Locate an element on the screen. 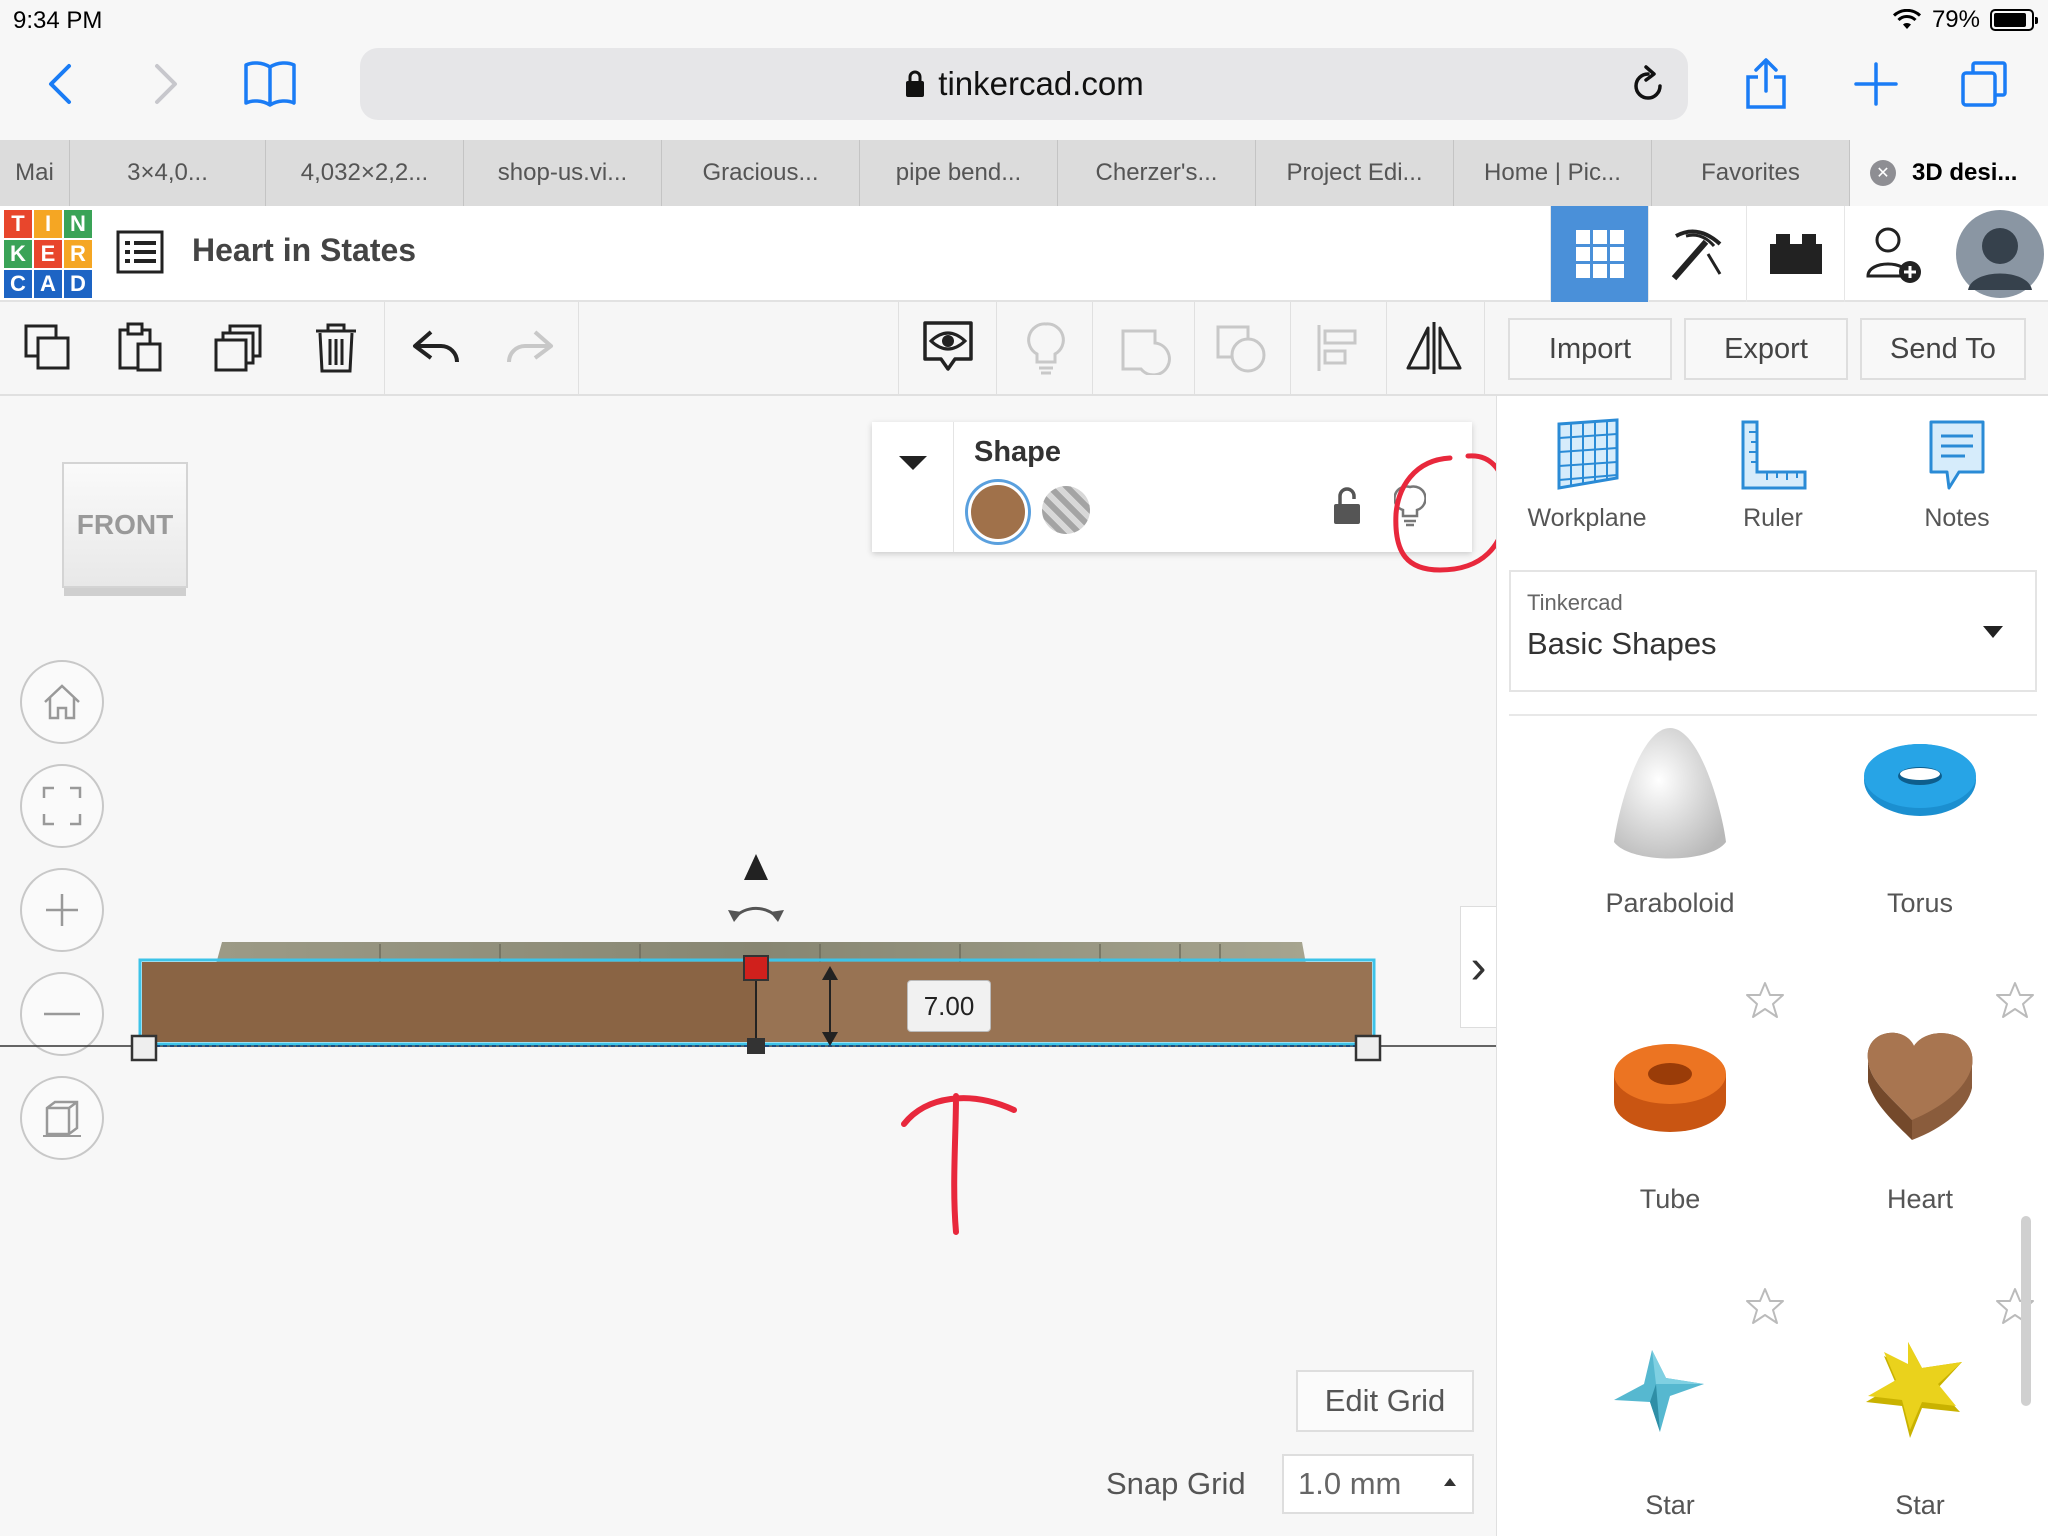 This screenshot has width=2048, height=1536. export-button: Export is located at coordinates (1766, 349).